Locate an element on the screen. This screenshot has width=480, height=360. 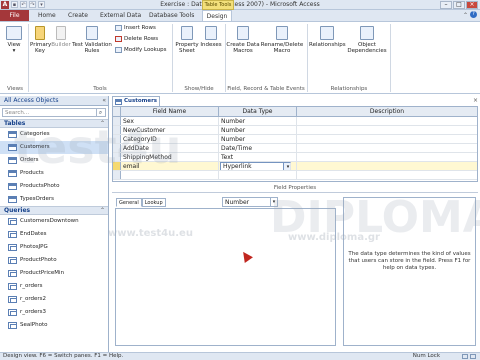
table-row: NewCustomer Number is located at coordinates (295, 130).